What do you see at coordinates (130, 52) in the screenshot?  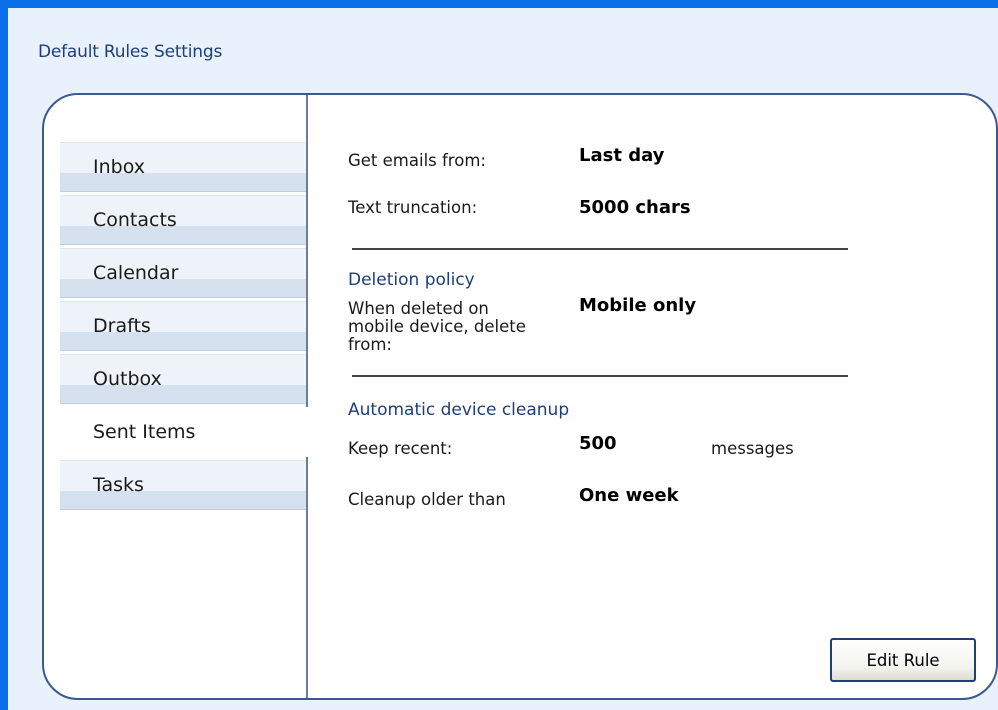 I see `window-title: Default Rules Settings` at bounding box center [130, 52].